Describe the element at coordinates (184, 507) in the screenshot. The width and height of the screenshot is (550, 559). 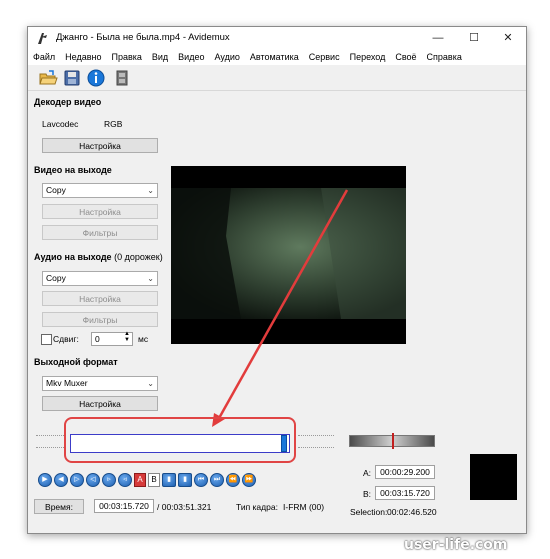
I see `total-time: / 00:03:51.321` at that location.